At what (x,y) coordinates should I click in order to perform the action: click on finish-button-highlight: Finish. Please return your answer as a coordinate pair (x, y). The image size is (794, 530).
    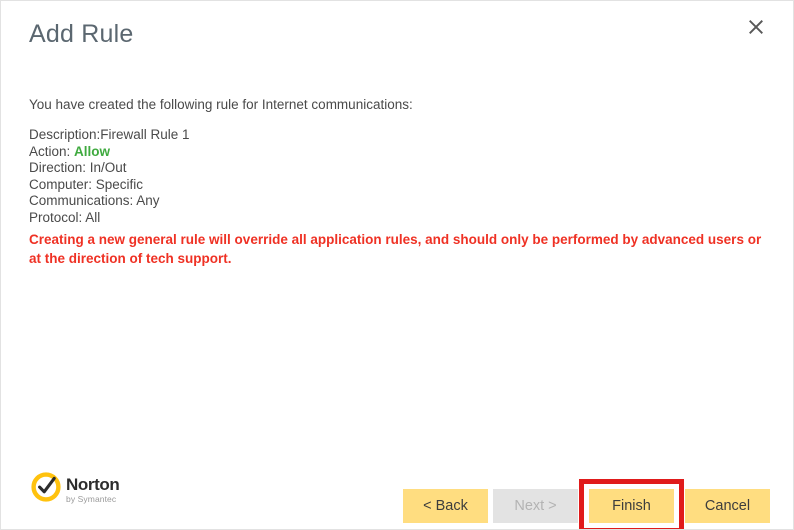
    Looking at the image, I should click on (631, 504).